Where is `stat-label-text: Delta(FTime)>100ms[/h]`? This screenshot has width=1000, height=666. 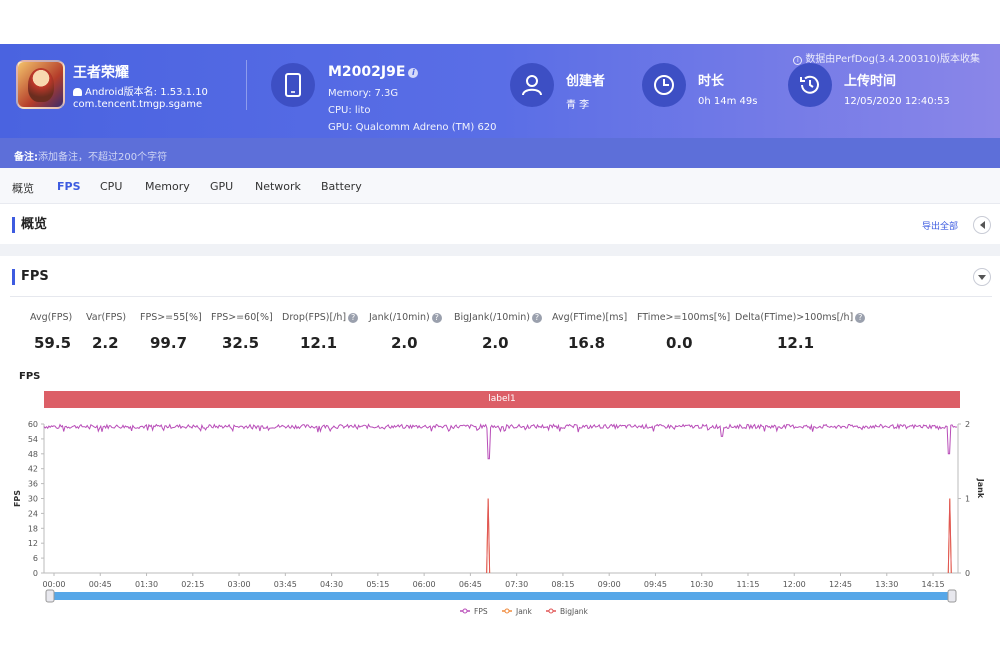 stat-label-text: Delta(FTime)>100ms[/h] is located at coordinates (794, 317).